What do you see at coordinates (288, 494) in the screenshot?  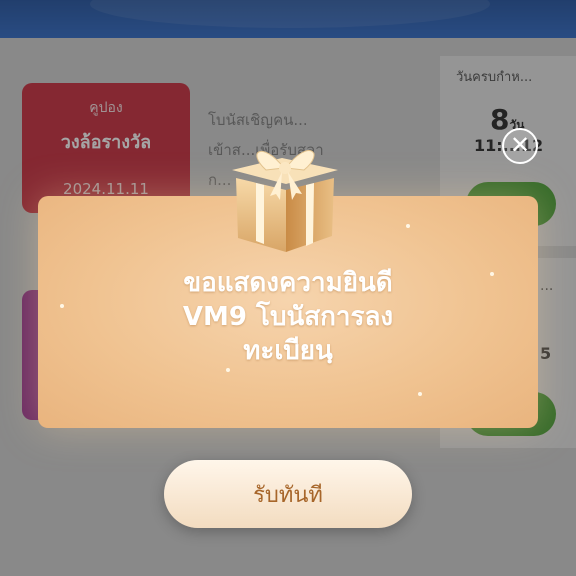 I see `claim-now-button: รับทันที` at bounding box center [288, 494].